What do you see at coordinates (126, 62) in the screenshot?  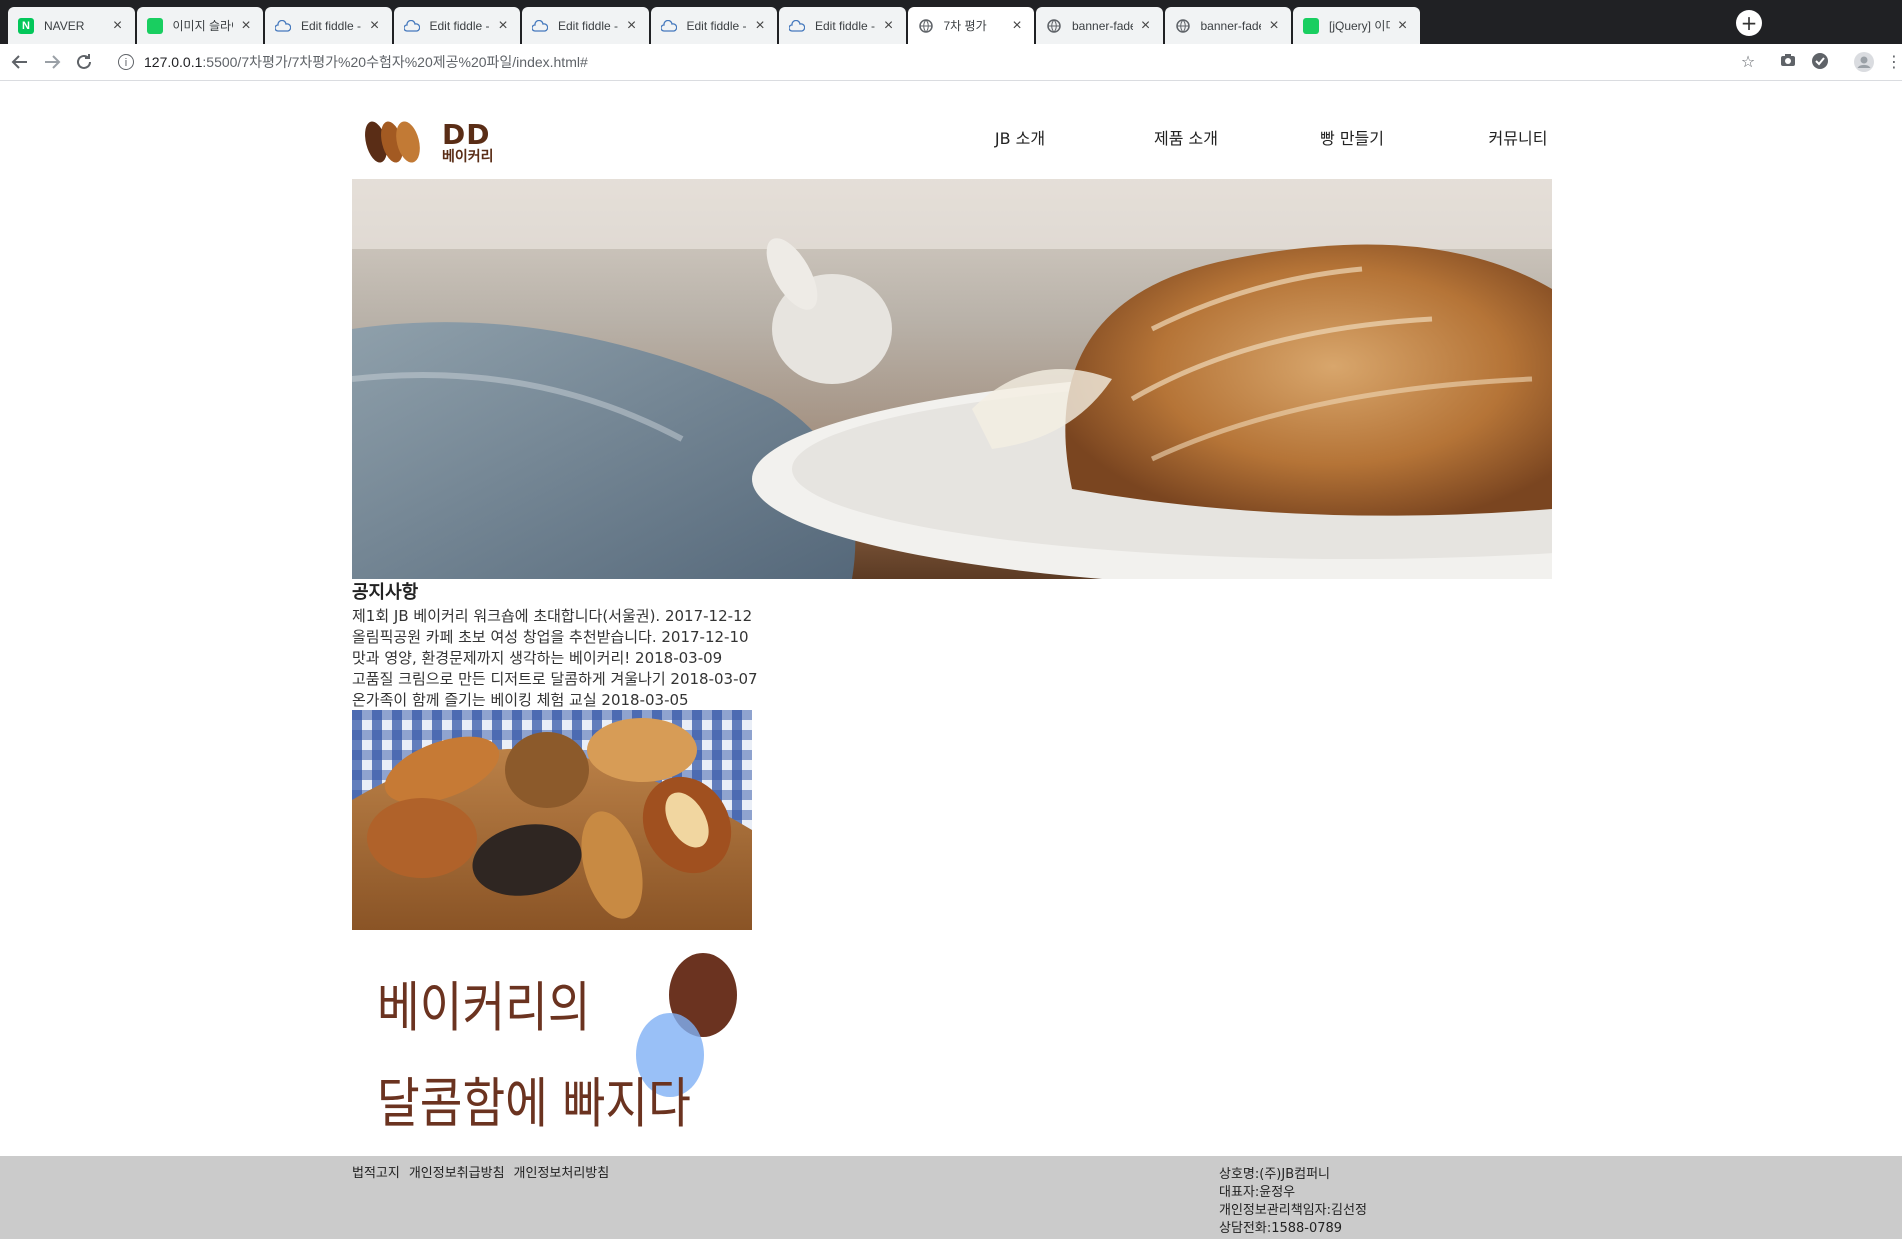 I see `site-info-icon: i` at bounding box center [126, 62].